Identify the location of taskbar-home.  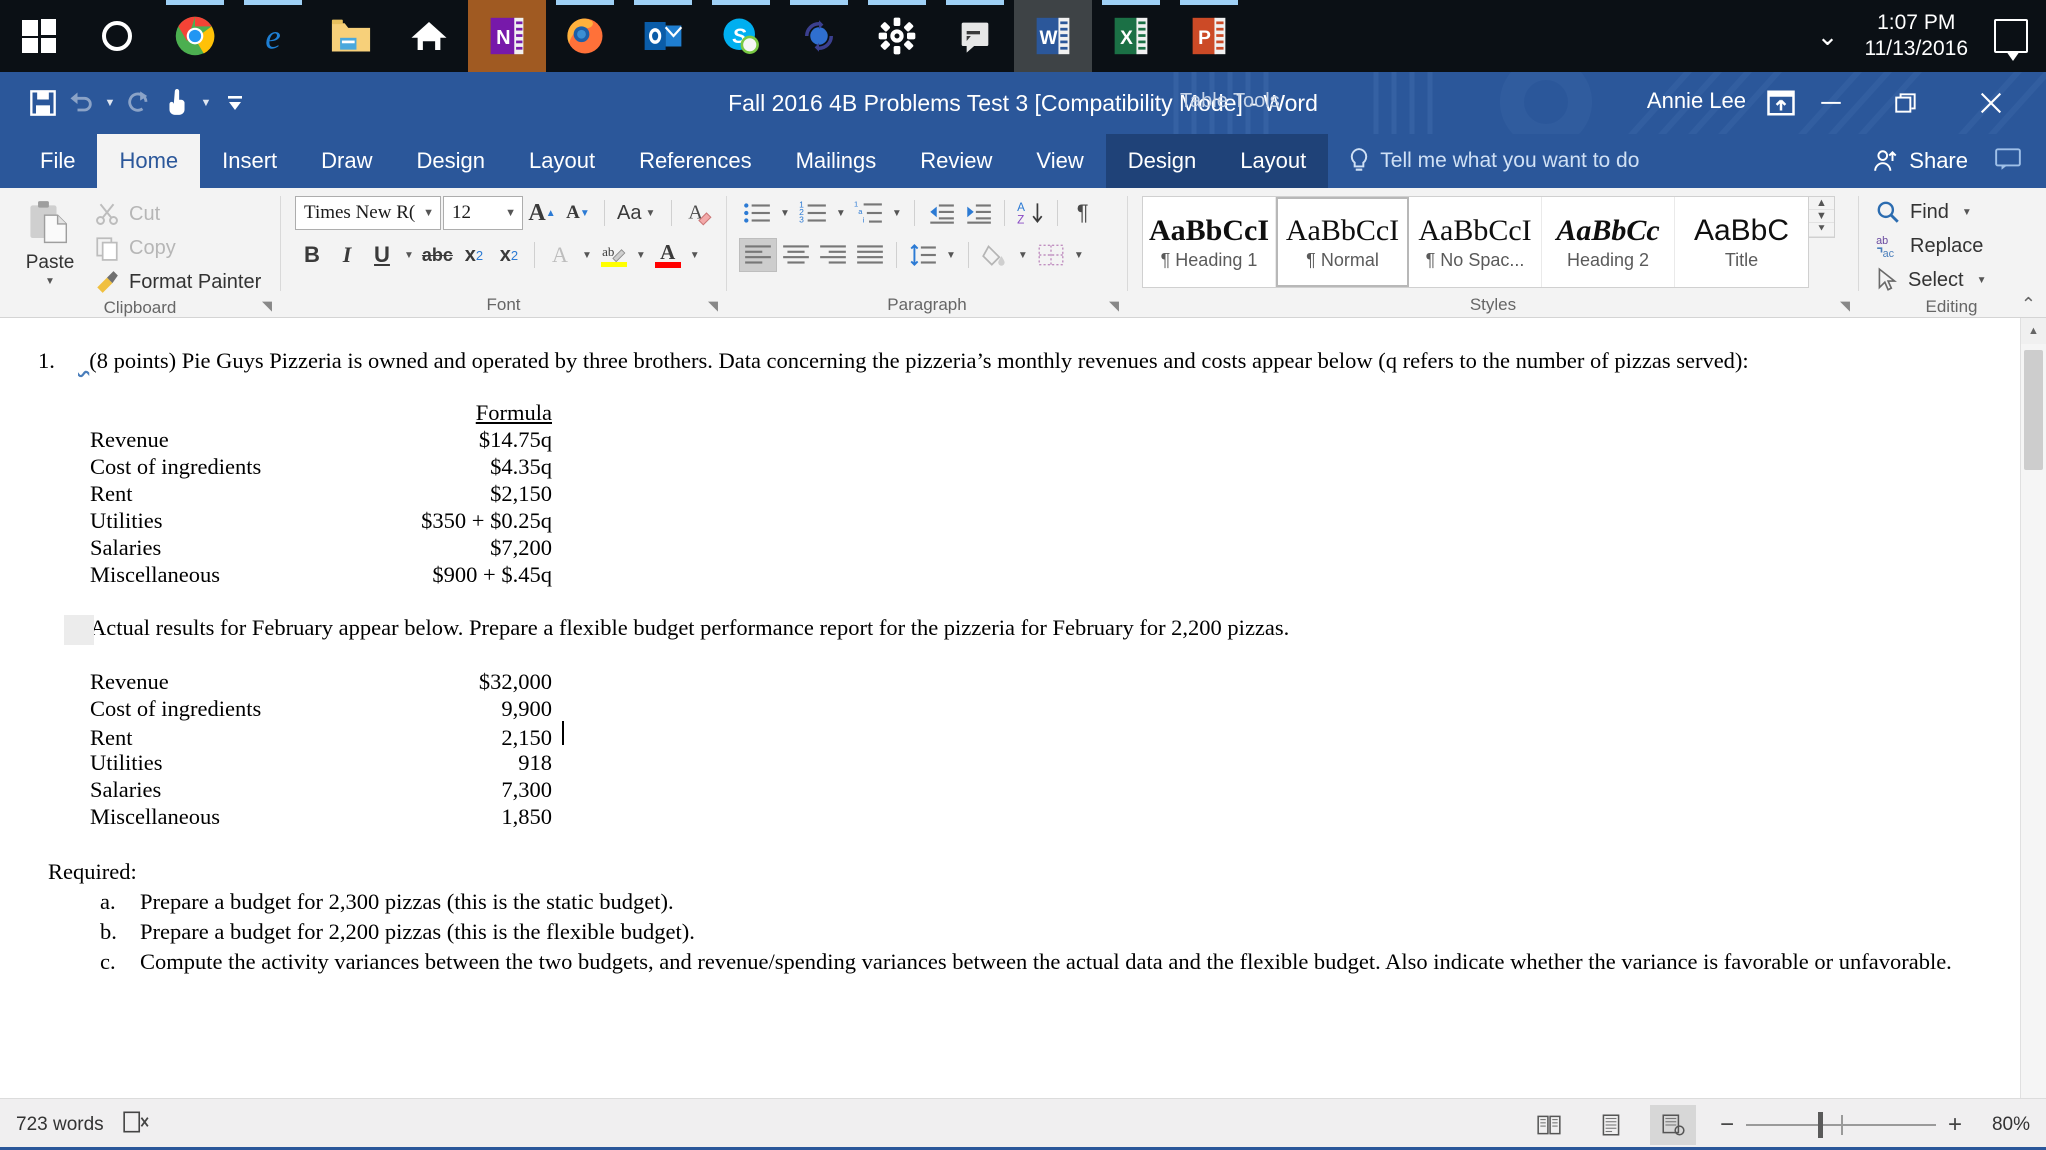
(429, 36).